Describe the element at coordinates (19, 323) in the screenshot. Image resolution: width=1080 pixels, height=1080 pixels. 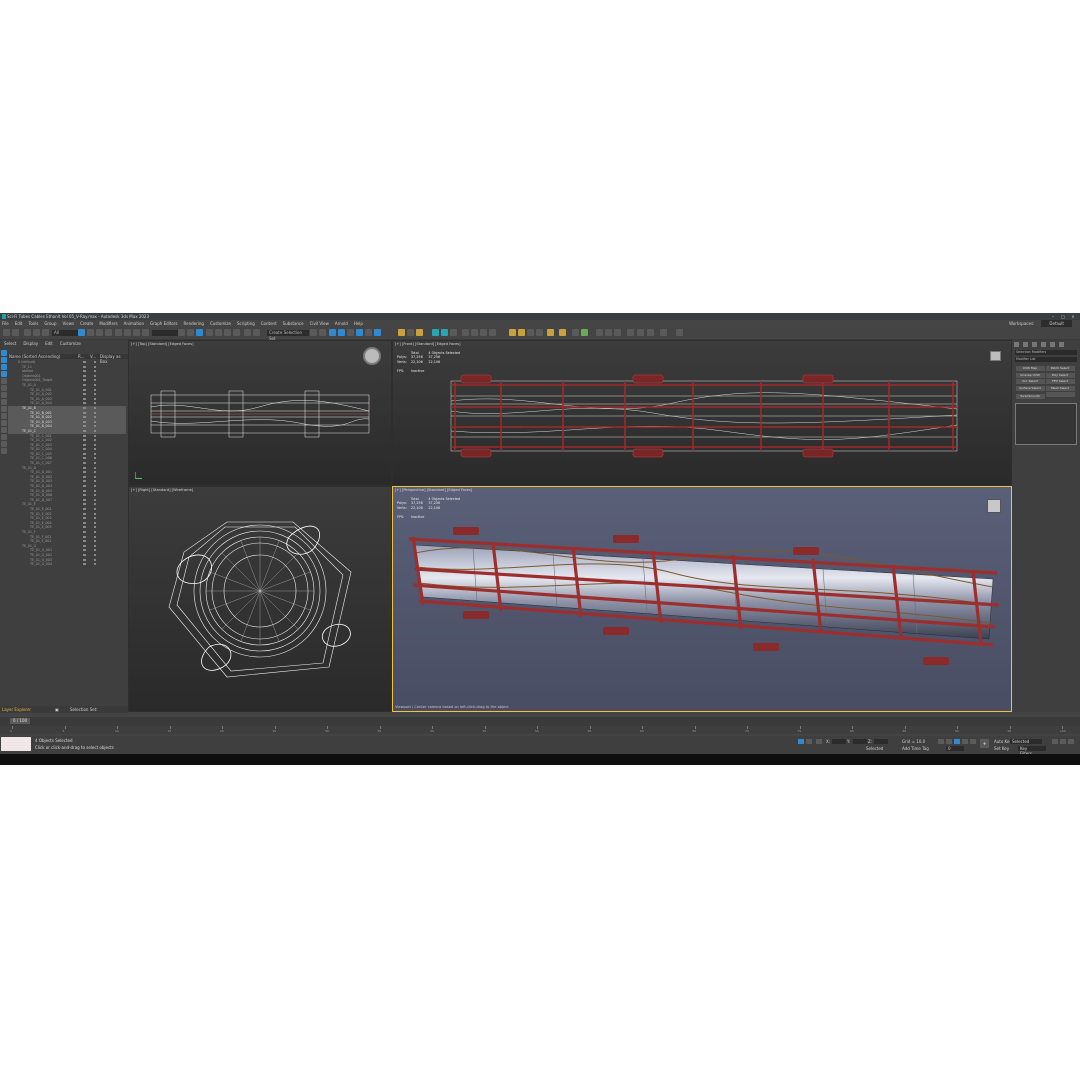
I see `menu-edit: Edit` at that location.